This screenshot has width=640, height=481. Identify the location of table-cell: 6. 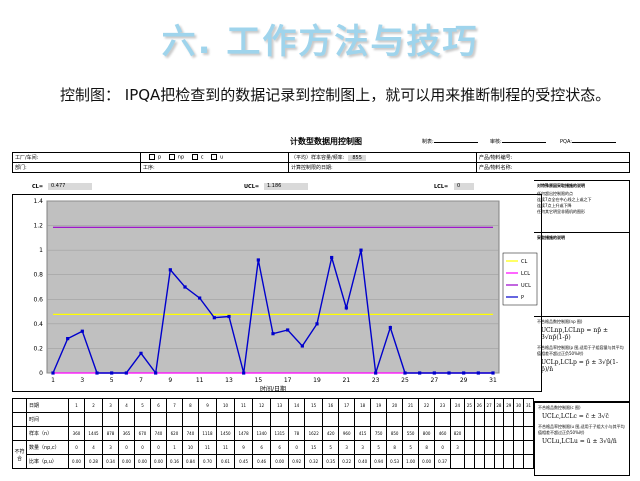
(280, 447).